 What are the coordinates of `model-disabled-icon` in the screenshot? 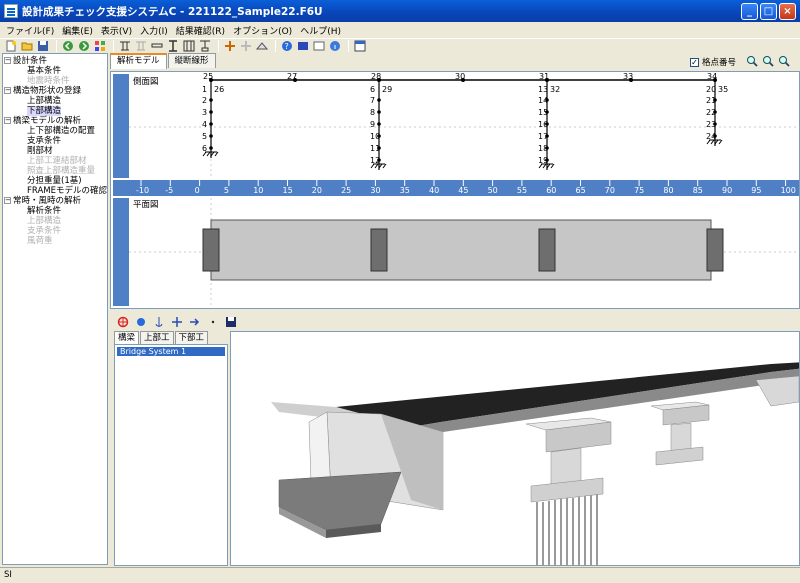 It's located at (246, 46).